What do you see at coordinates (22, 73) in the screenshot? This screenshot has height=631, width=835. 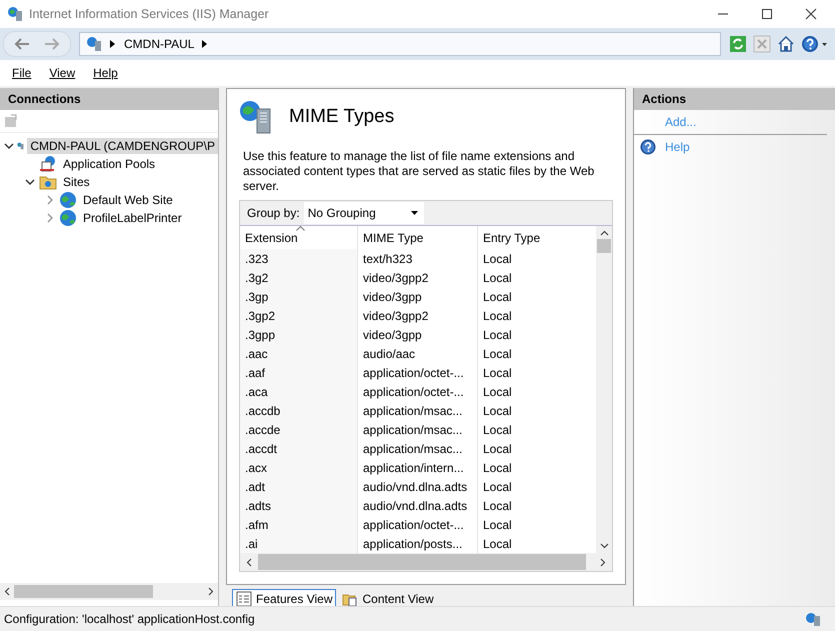 I see `menu-item: File` at bounding box center [22, 73].